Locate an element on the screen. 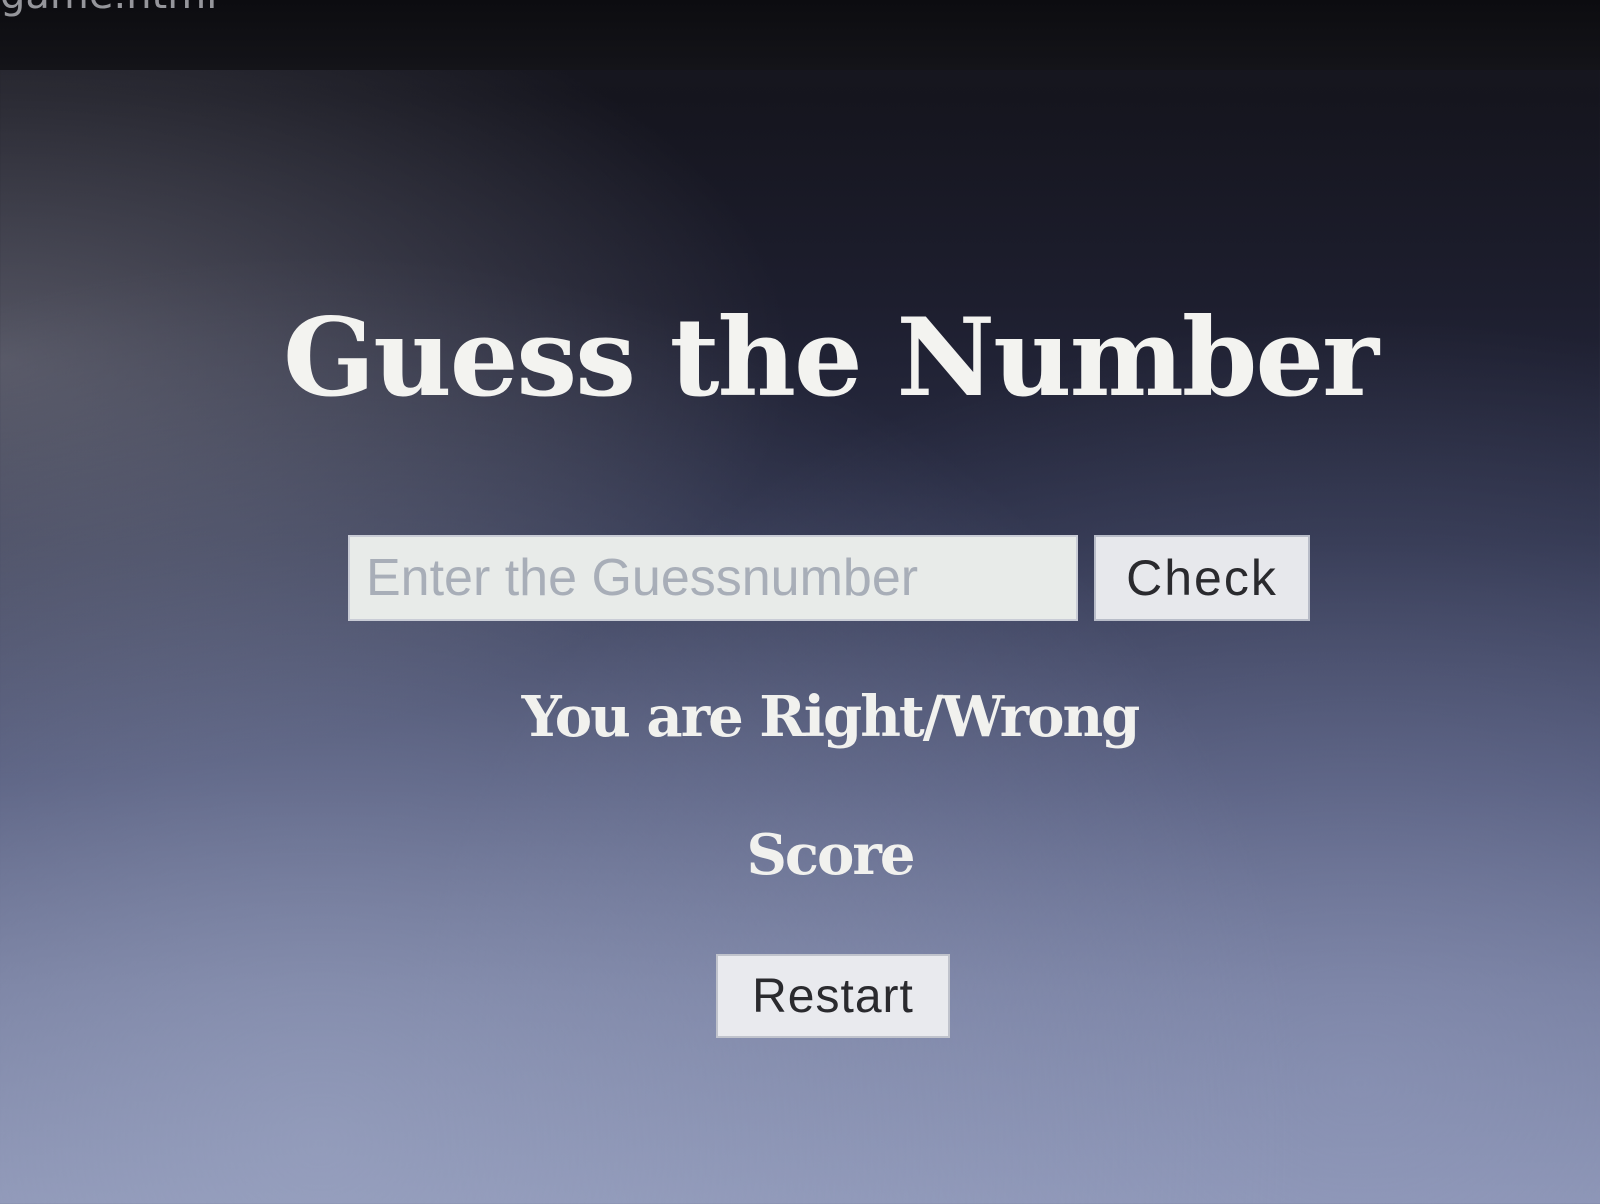  score-label: Score is located at coordinates (830, 855).